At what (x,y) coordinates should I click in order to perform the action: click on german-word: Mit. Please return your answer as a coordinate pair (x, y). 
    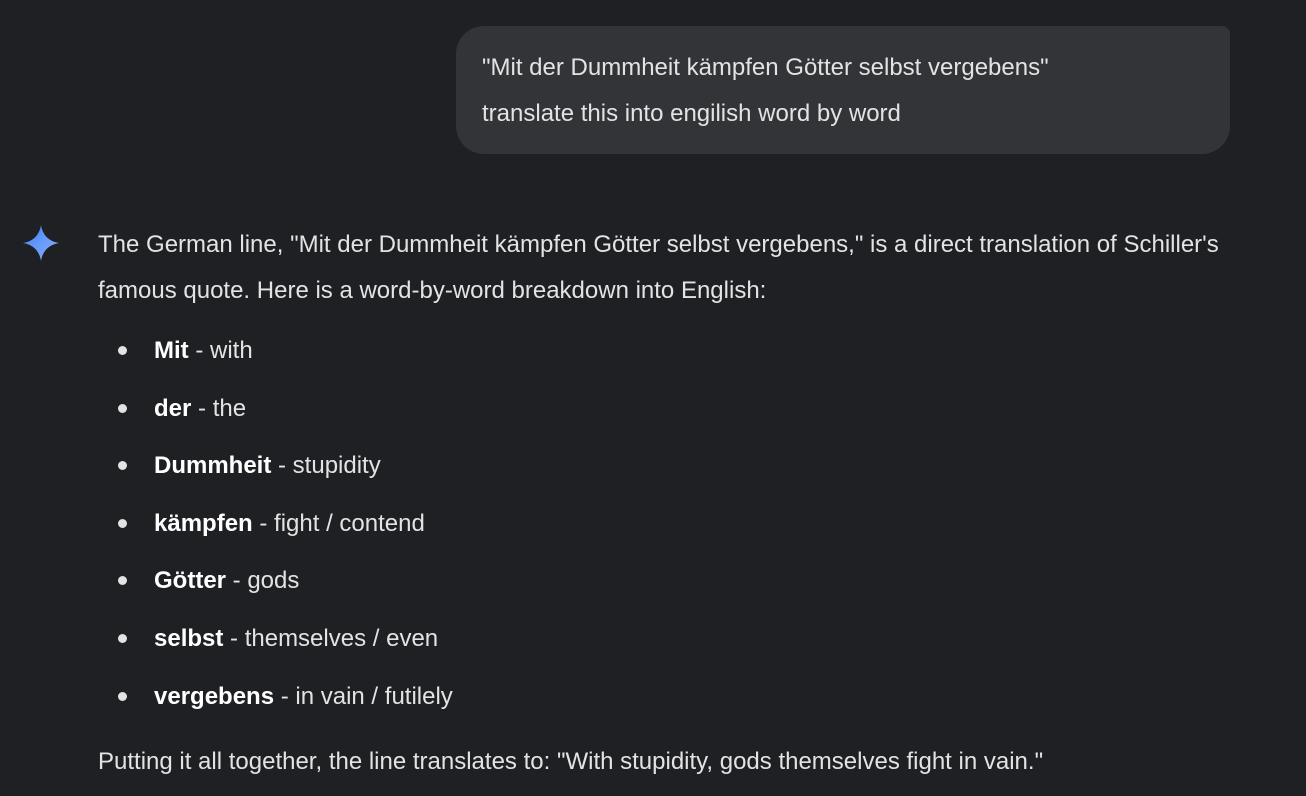
    Looking at the image, I should click on (171, 350).